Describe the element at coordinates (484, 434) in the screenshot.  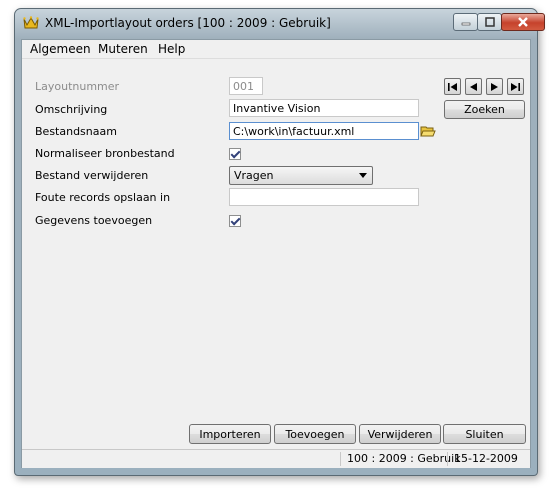
I see `sluiten-button: Sluiten` at that location.